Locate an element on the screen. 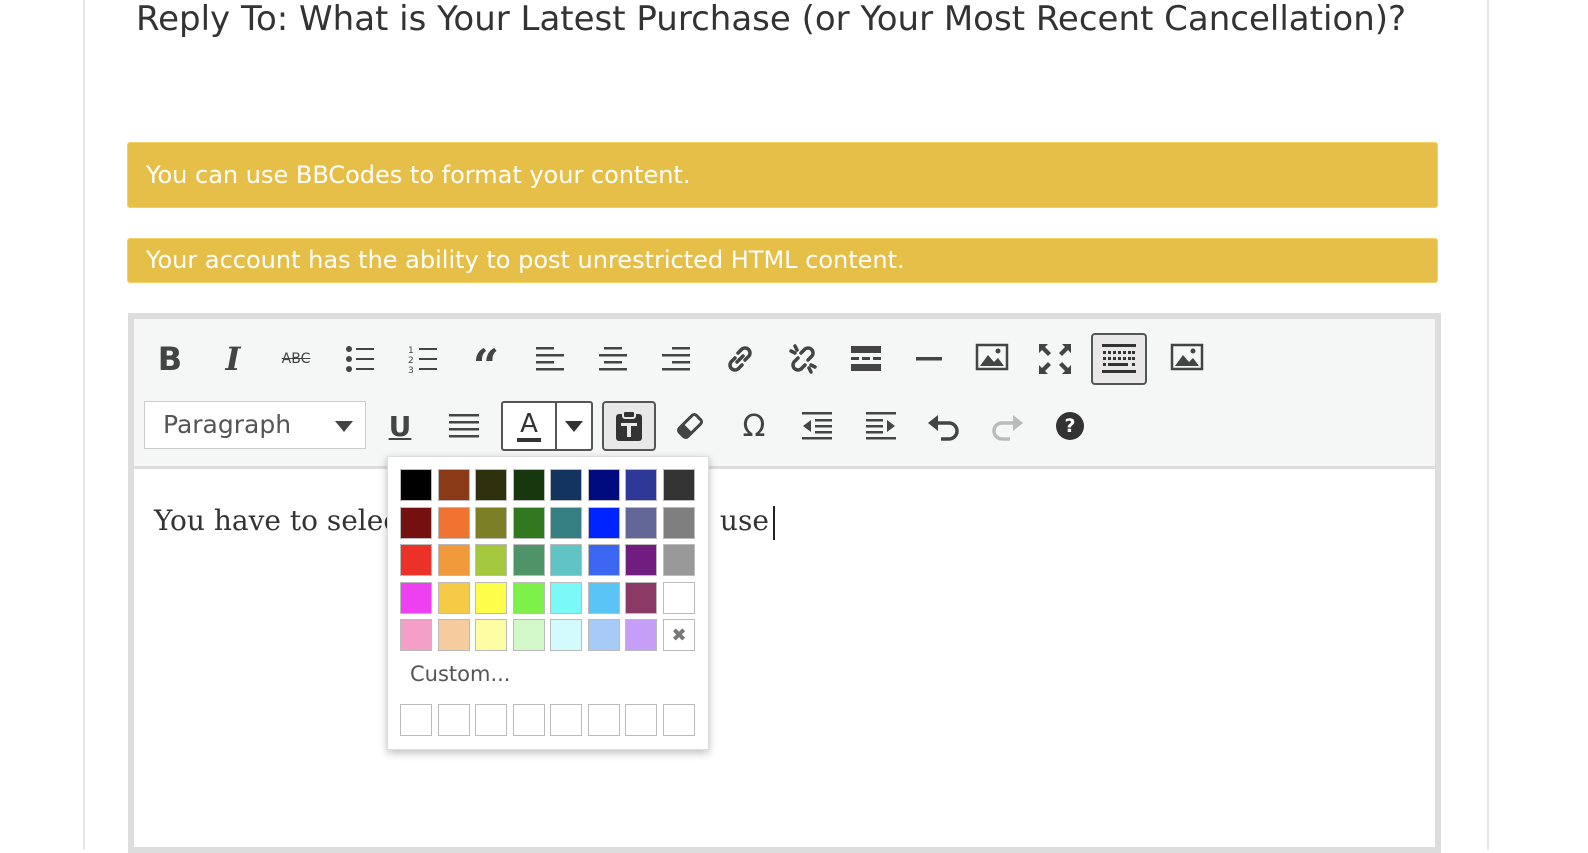  align-right-button is located at coordinates (676, 359).